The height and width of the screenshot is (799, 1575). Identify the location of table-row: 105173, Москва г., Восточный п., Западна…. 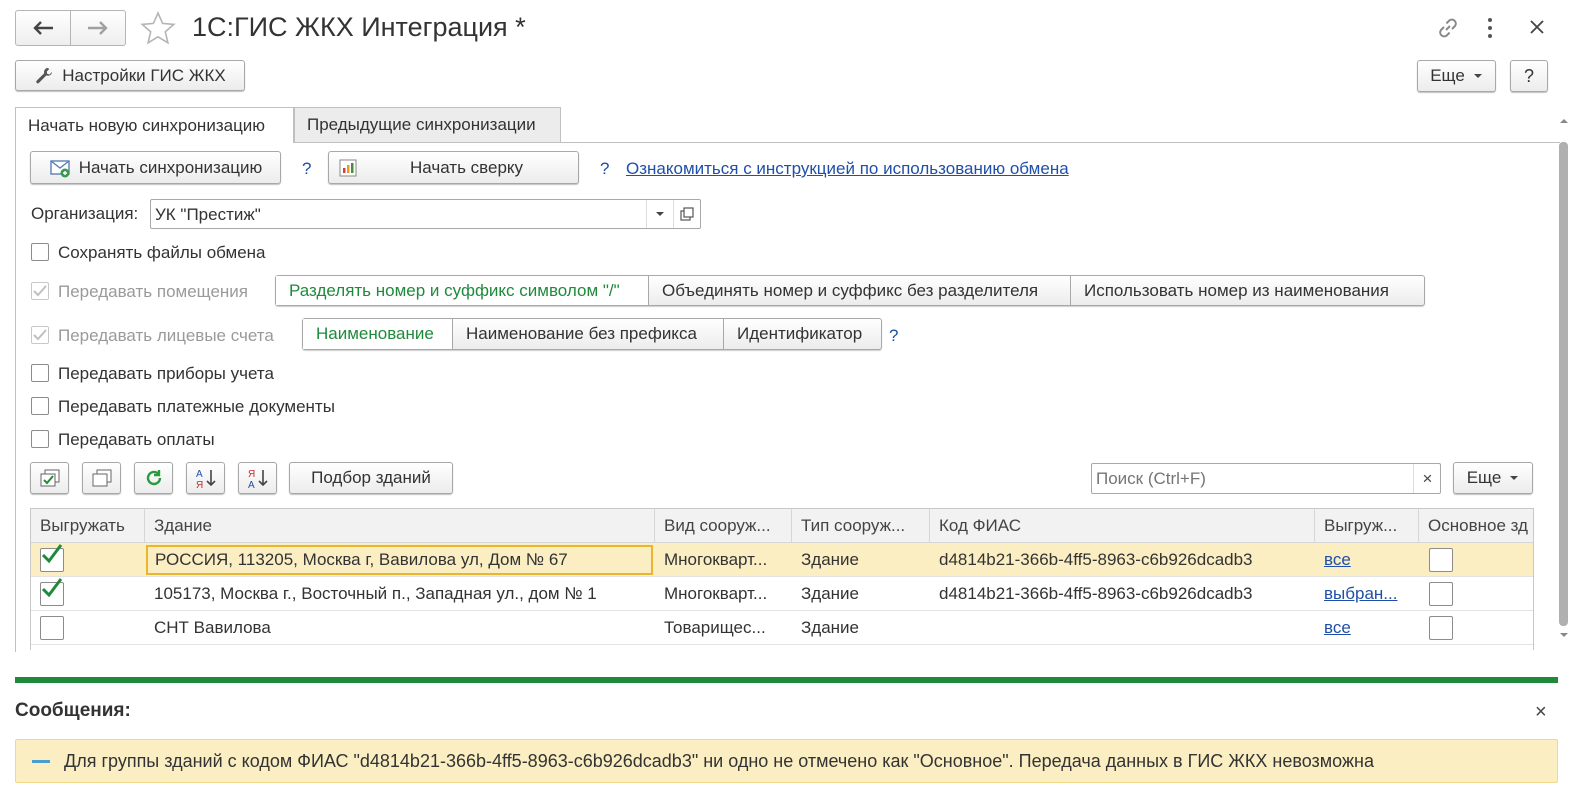
(782, 594).